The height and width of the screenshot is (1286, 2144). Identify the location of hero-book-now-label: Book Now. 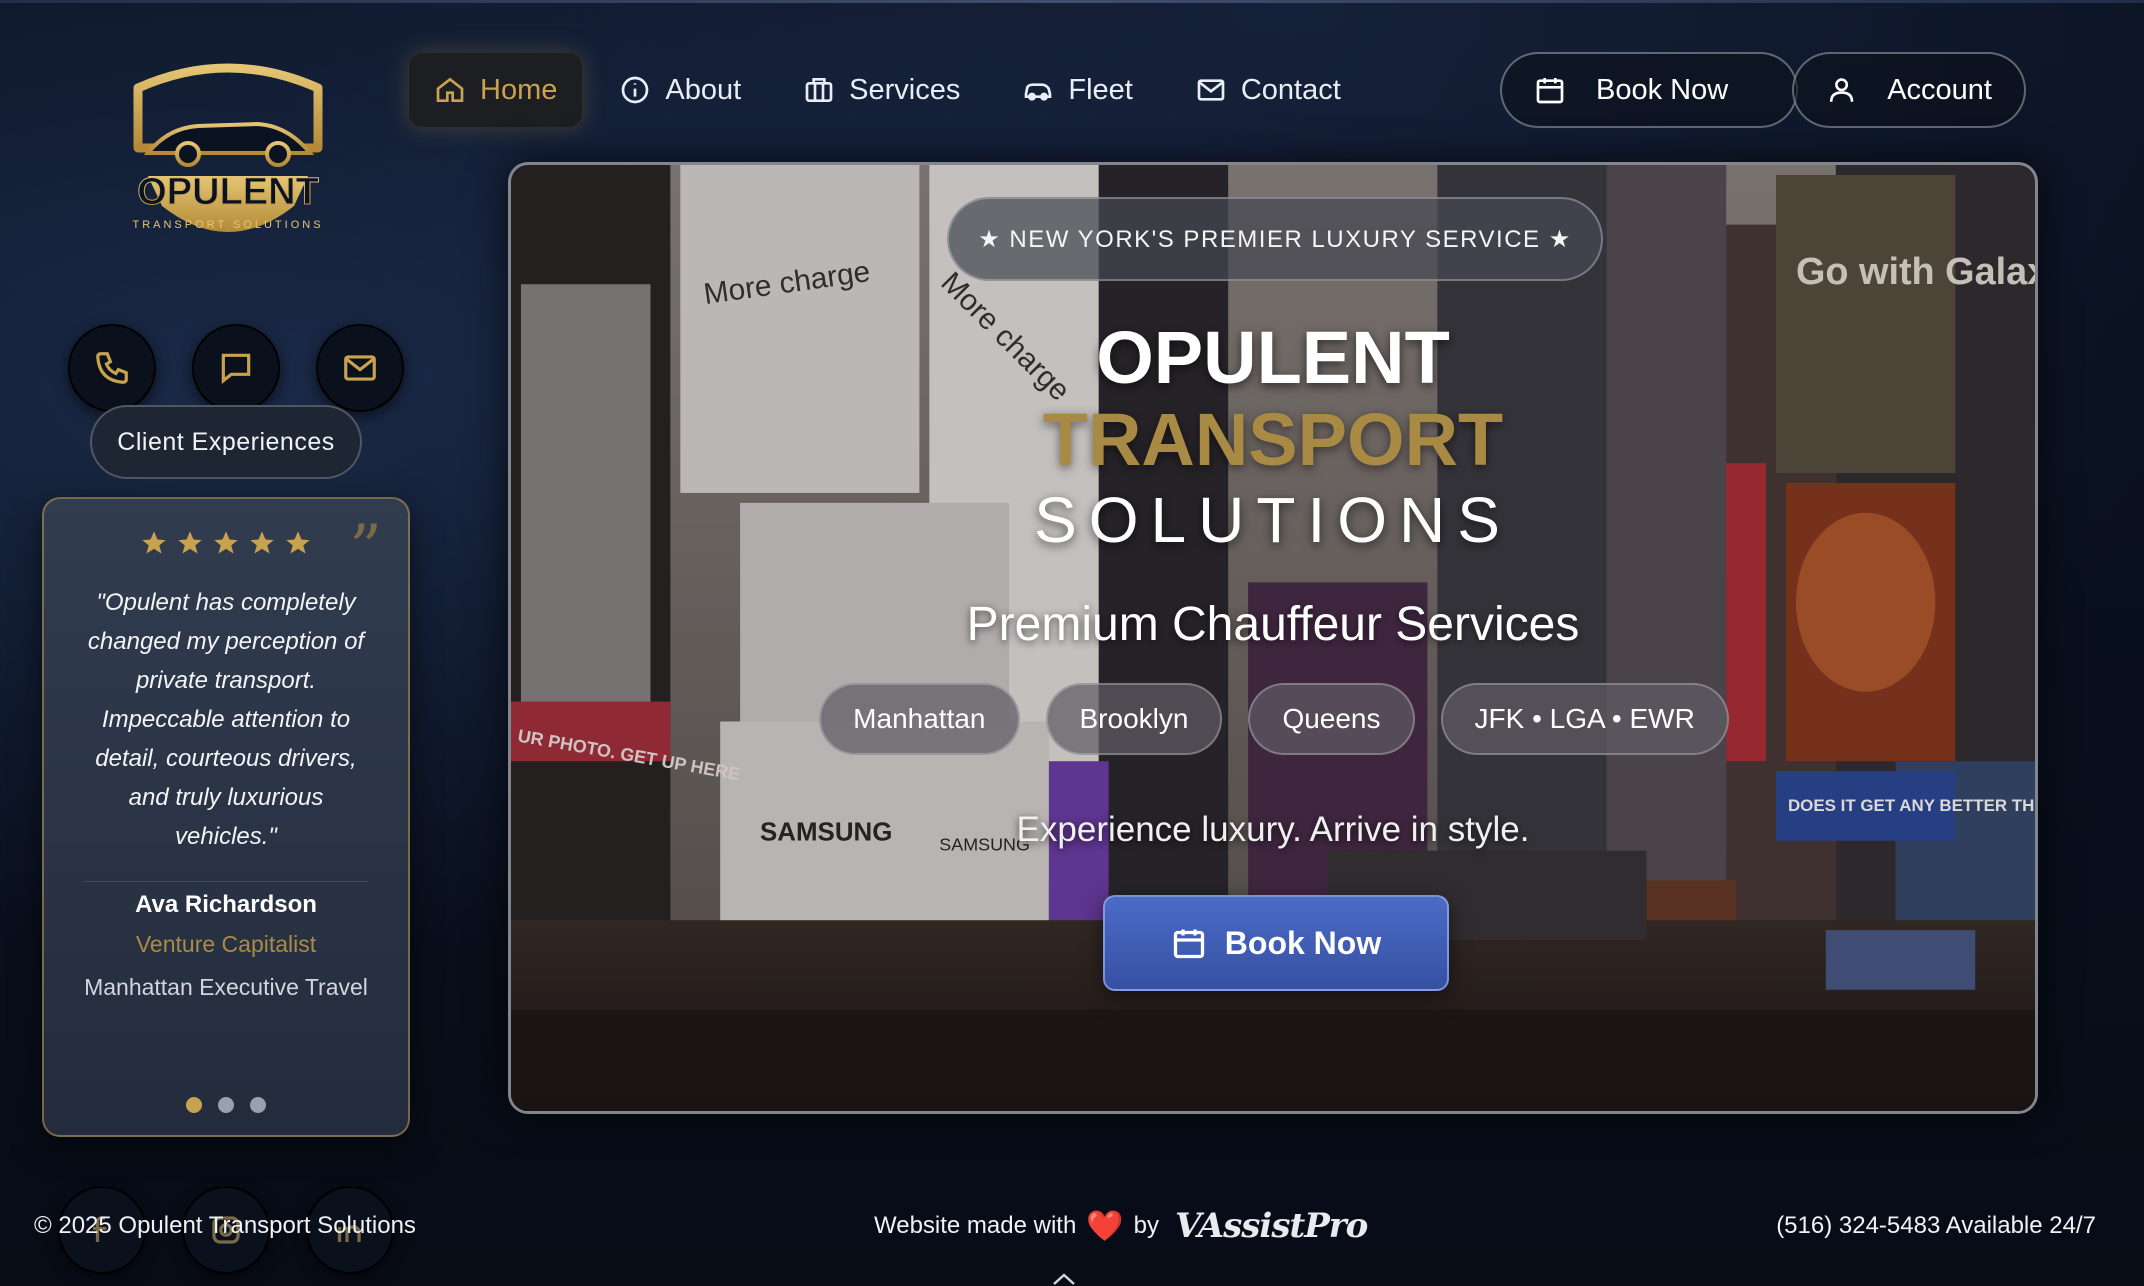
(1303, 942).